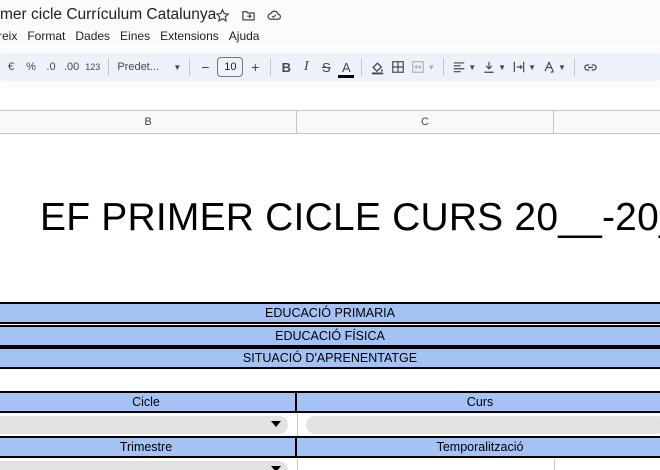 This screenshot has width=660, height=470. Describe the element at coordinates (524, 67) in the screenshot. I see `text-wrap-icon: ▼` at that location.